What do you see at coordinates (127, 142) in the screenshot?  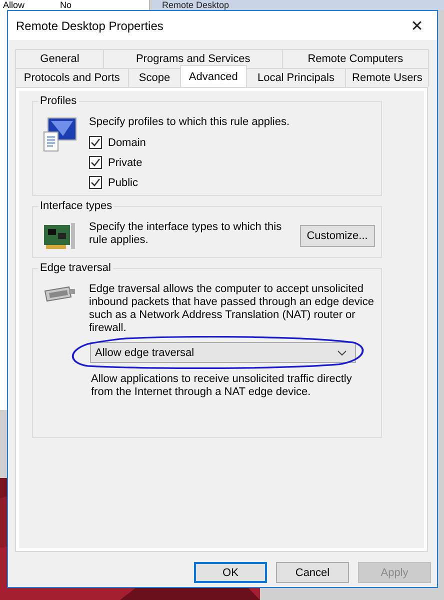 I see `checkbox-label: Domain` at bounding box center [127, 142].